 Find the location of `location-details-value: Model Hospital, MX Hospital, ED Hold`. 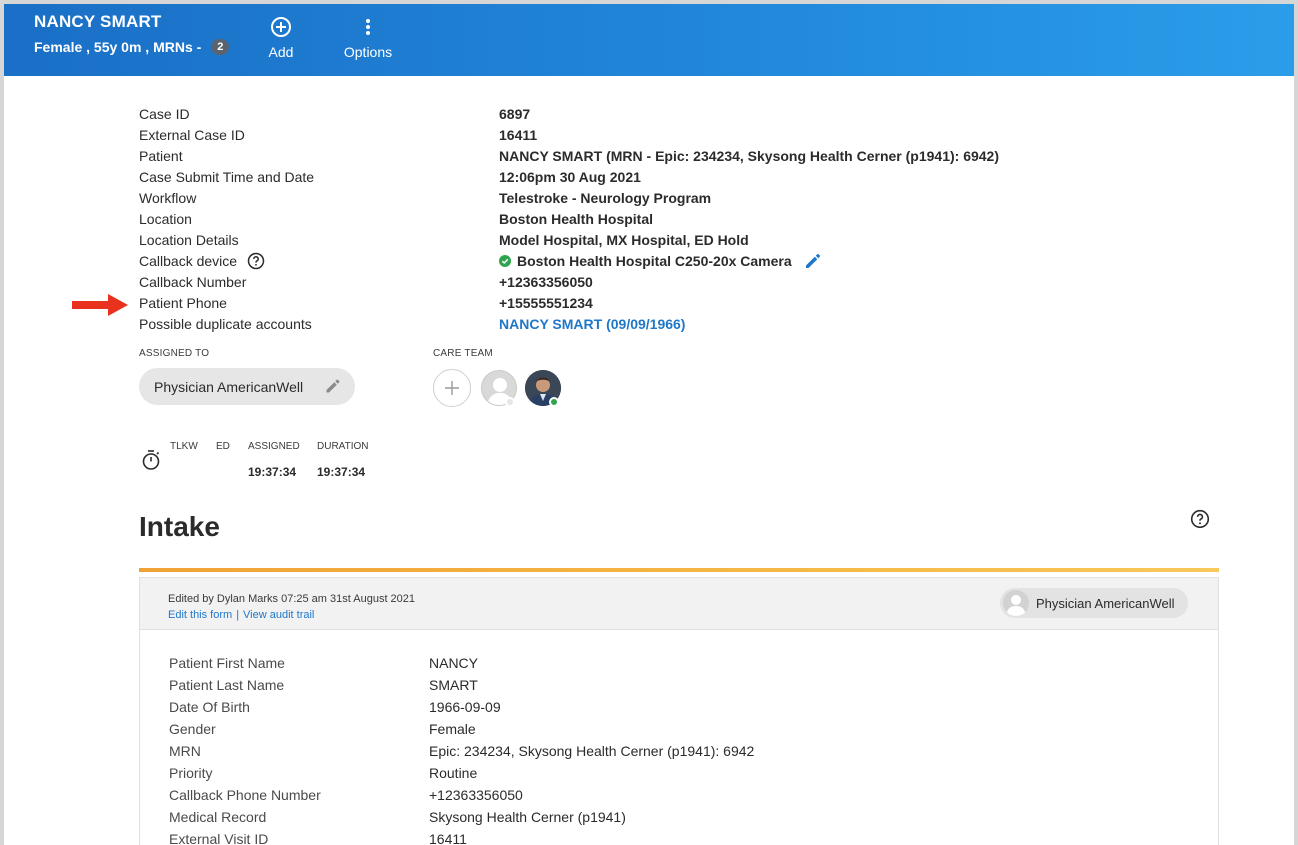

location-details-value: Model Hospital, MX Hospital, ED Hold is located at coordinates (624, 239).